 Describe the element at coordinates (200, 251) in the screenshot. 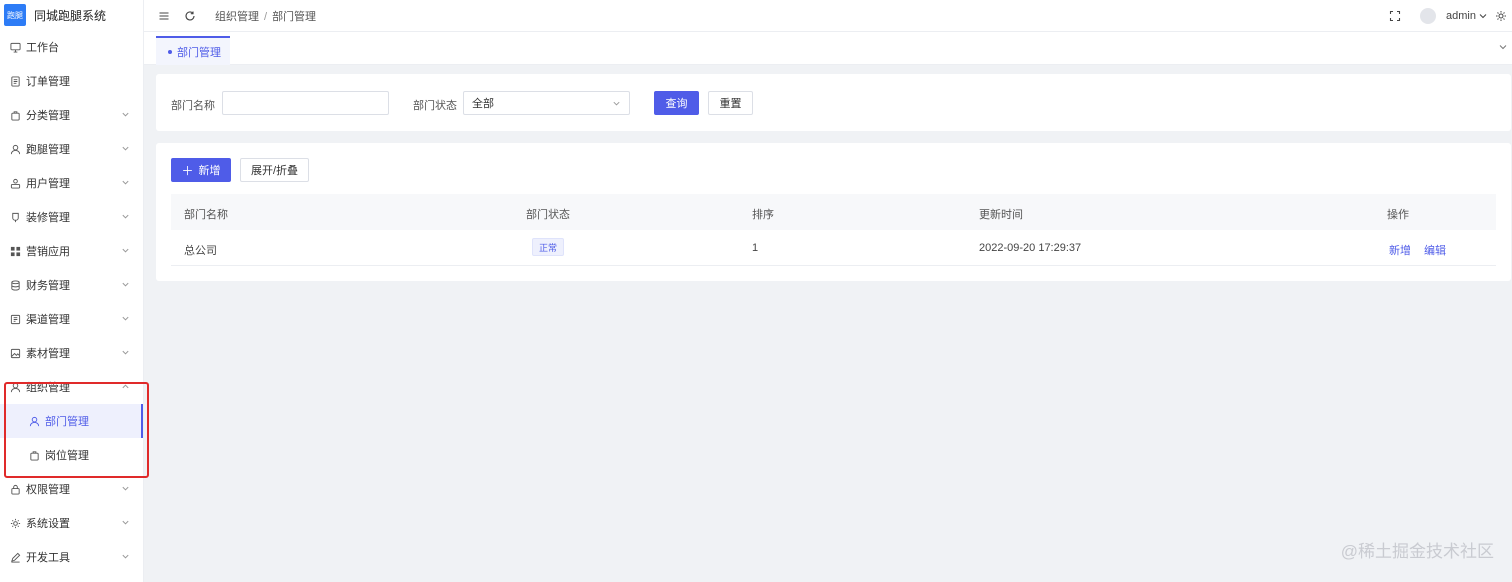

I see `cell-dept-name: 总公司` at that location.